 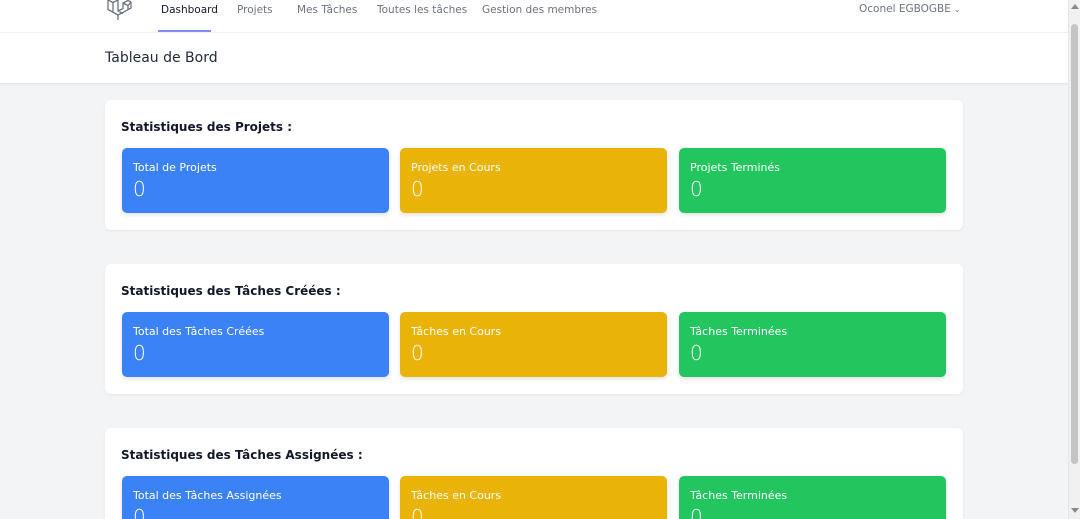 I want to click on laravel-logo-icon, so click(x=119, y=11).